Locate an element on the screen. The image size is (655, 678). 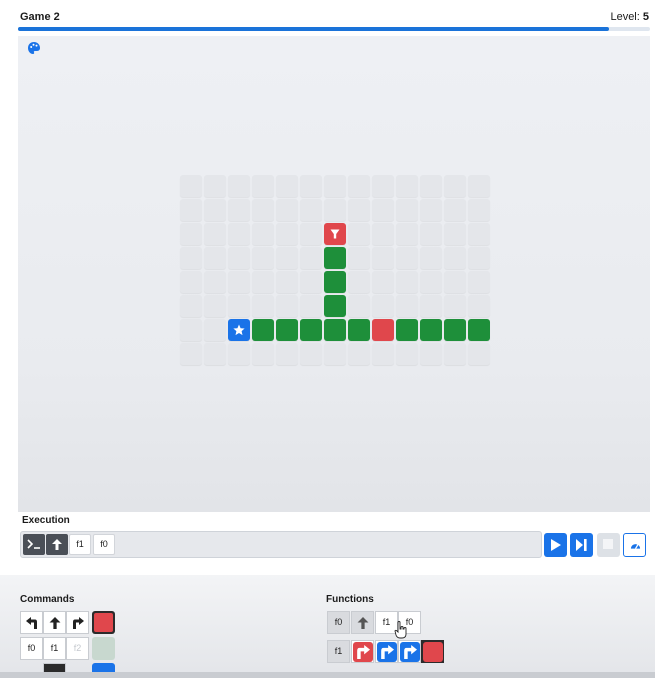
call-f2-command: f2 is located at coordinates (77, 648).